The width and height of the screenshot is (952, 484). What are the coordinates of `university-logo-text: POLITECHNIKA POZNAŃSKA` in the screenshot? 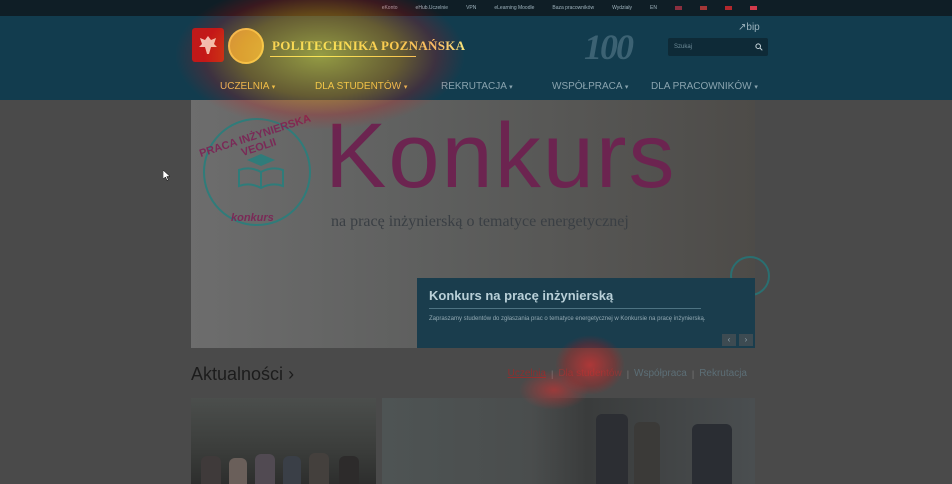 It's located at (368, 46).